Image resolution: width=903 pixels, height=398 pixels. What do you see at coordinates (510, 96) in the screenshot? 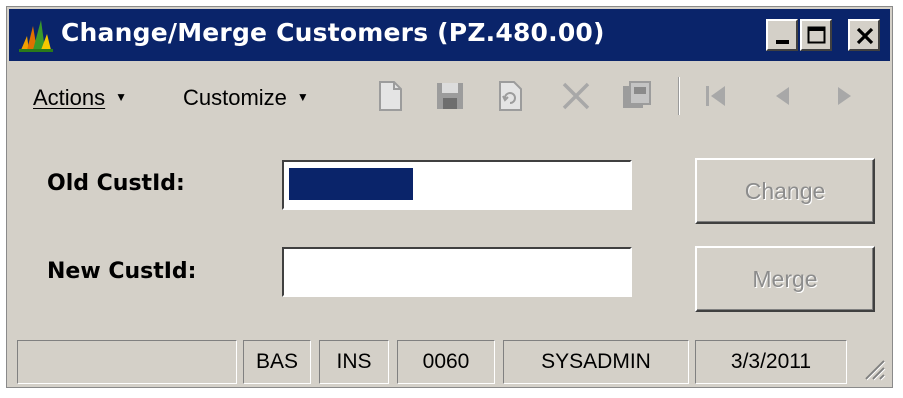
I see `refresh-icon` at bounding box center [510, 96].